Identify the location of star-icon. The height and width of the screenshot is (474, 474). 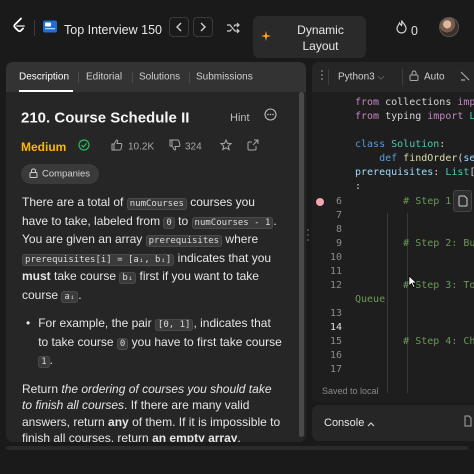
(226, 147).